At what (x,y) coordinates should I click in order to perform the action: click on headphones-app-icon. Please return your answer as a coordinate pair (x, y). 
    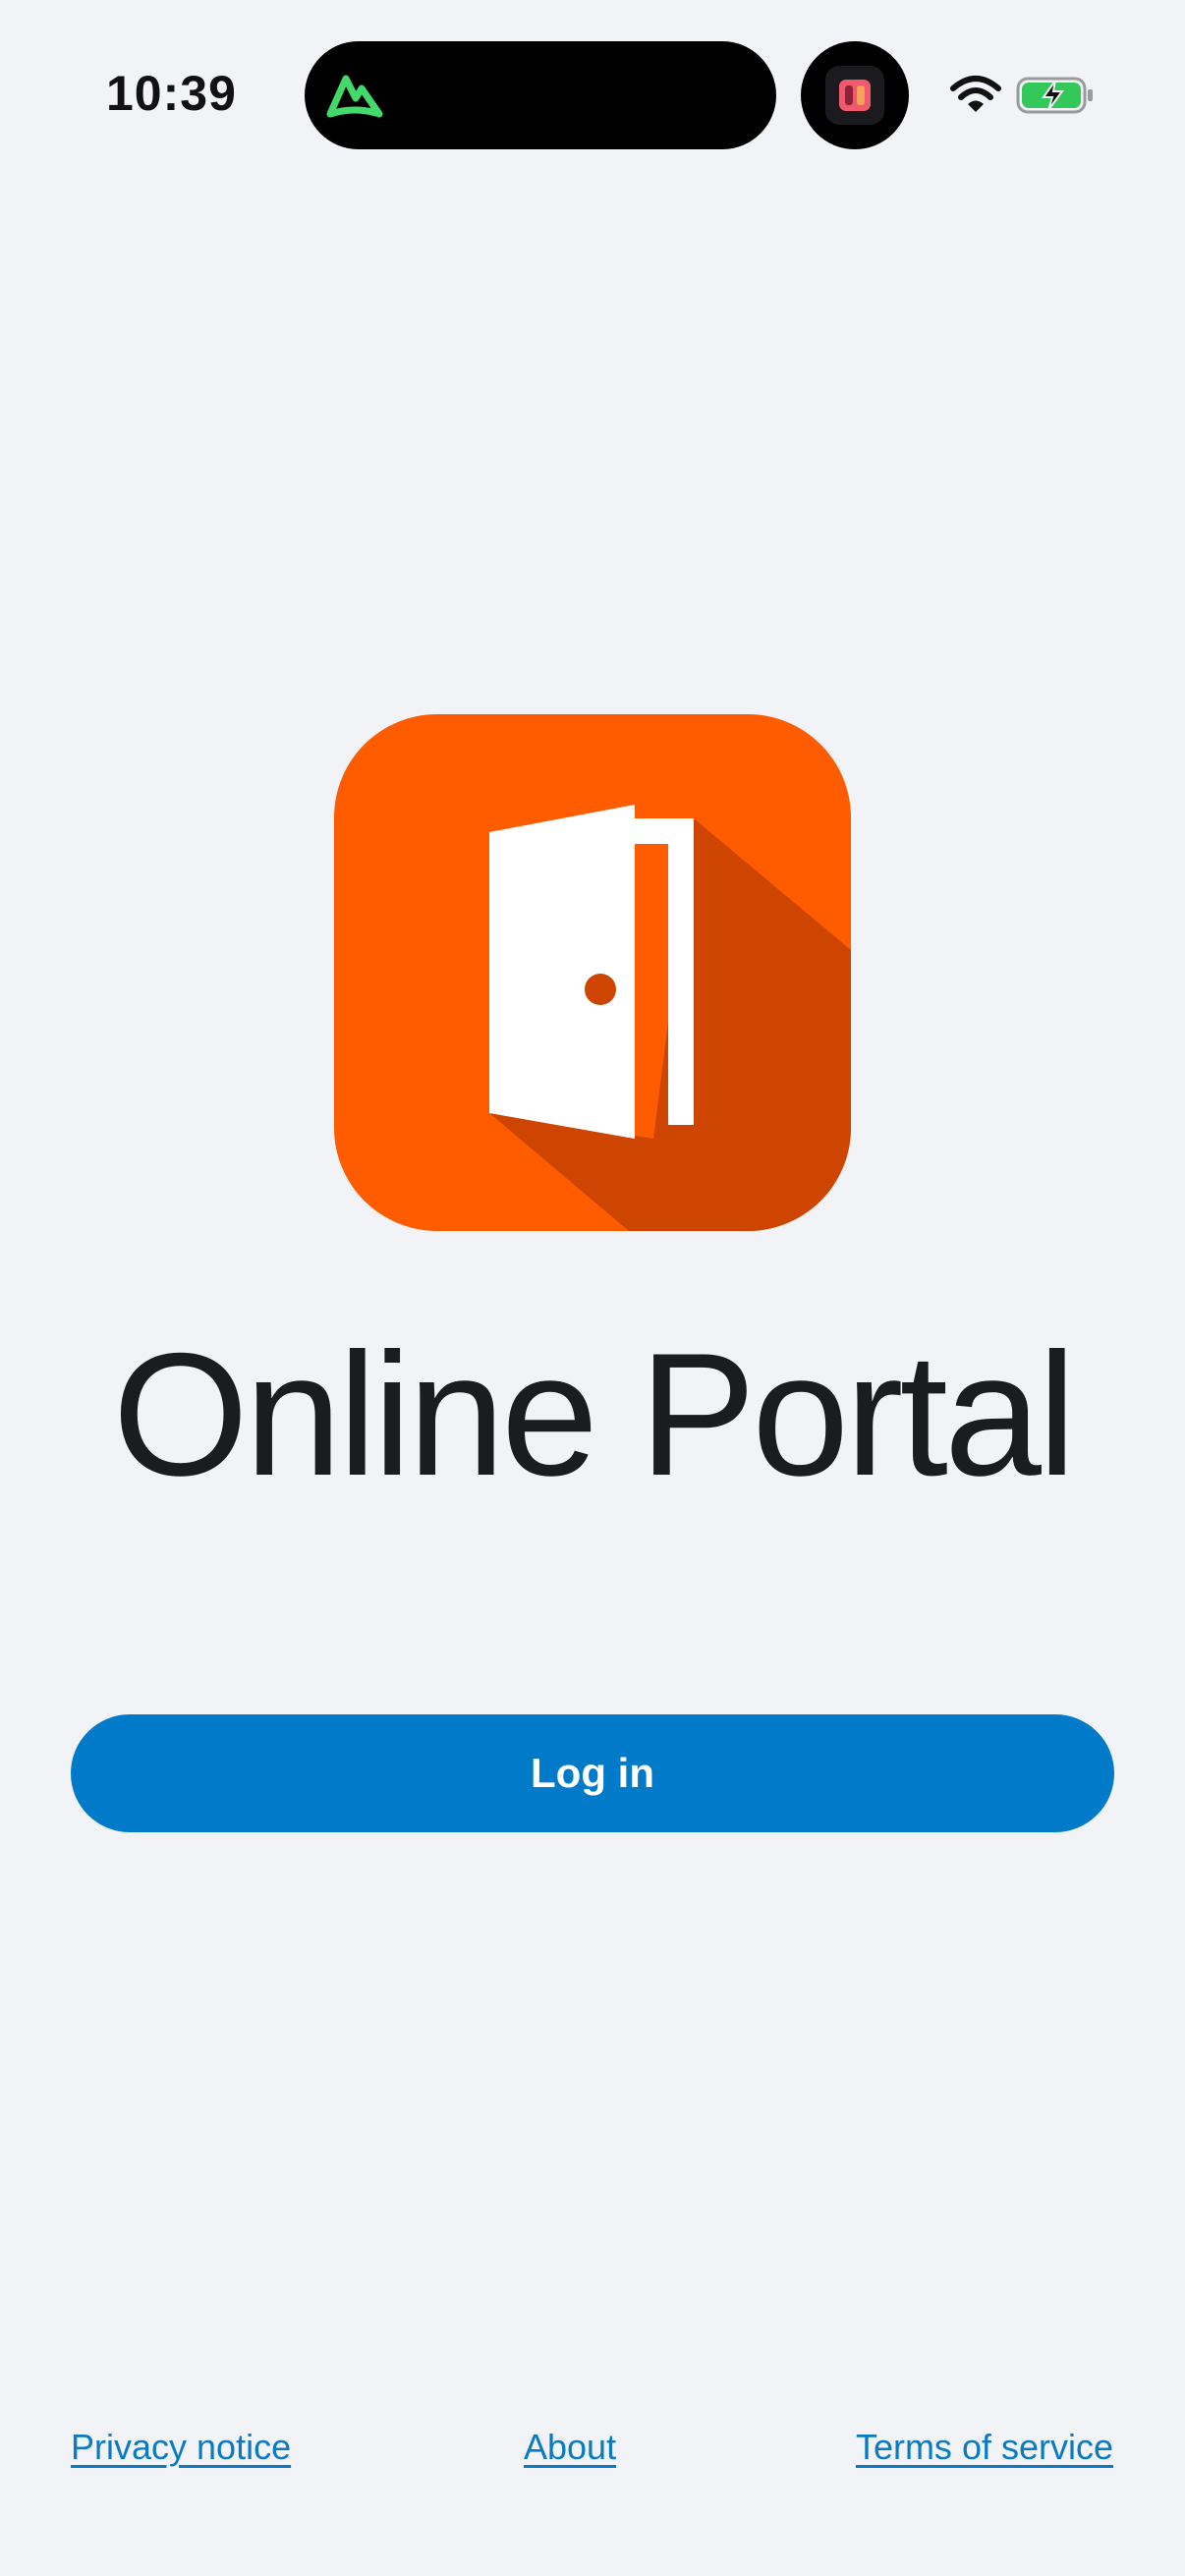
    Looking at the image, I should click on (854, 95).